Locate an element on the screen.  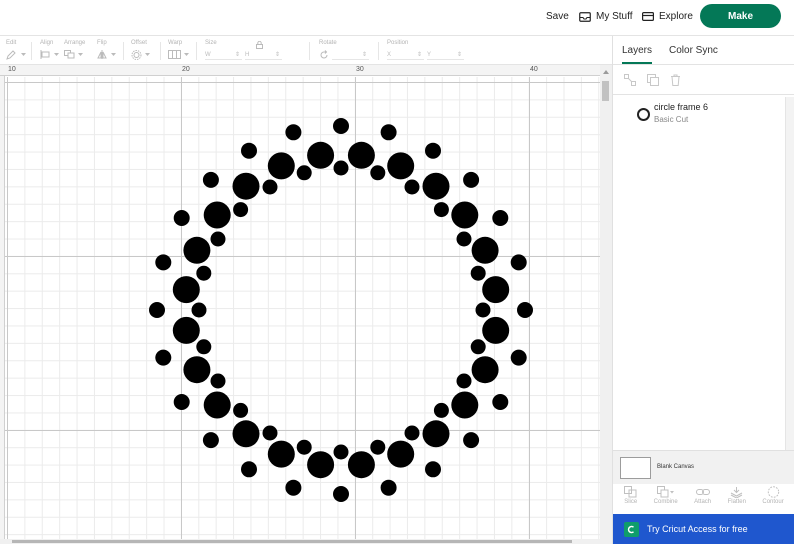
rotate-label: Rotate is located at coordinates (328, 43).